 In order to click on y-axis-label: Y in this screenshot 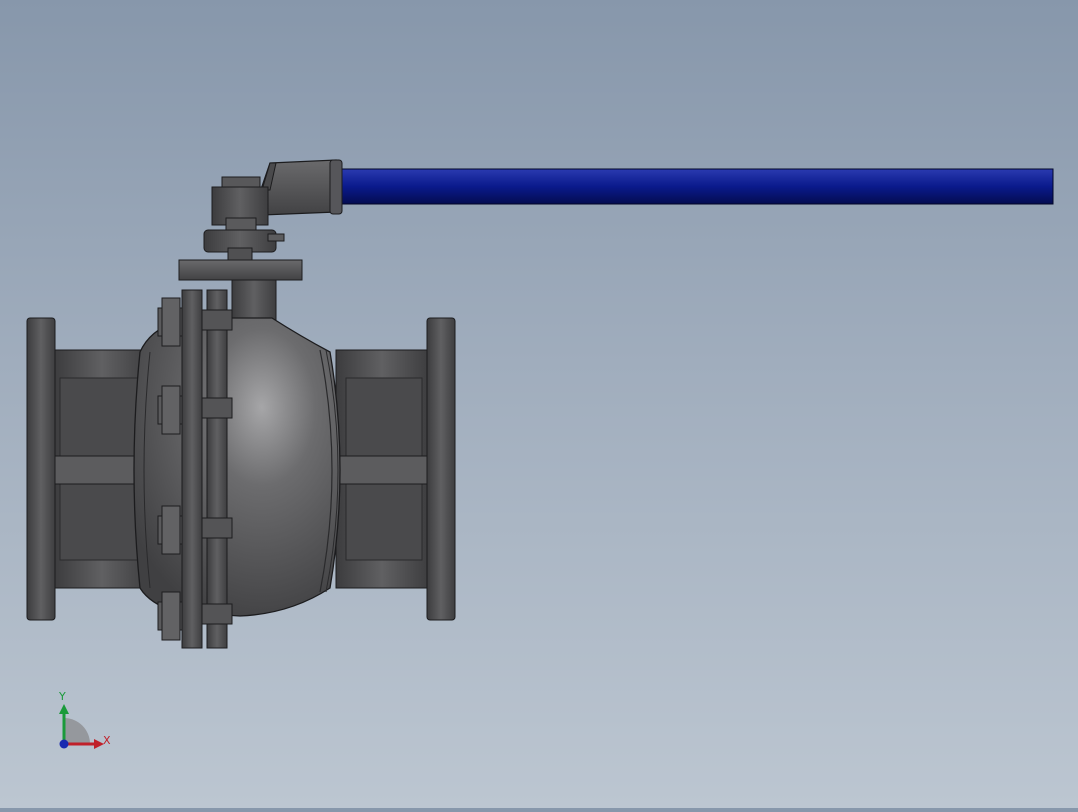, I will do `click(62, 696)`.